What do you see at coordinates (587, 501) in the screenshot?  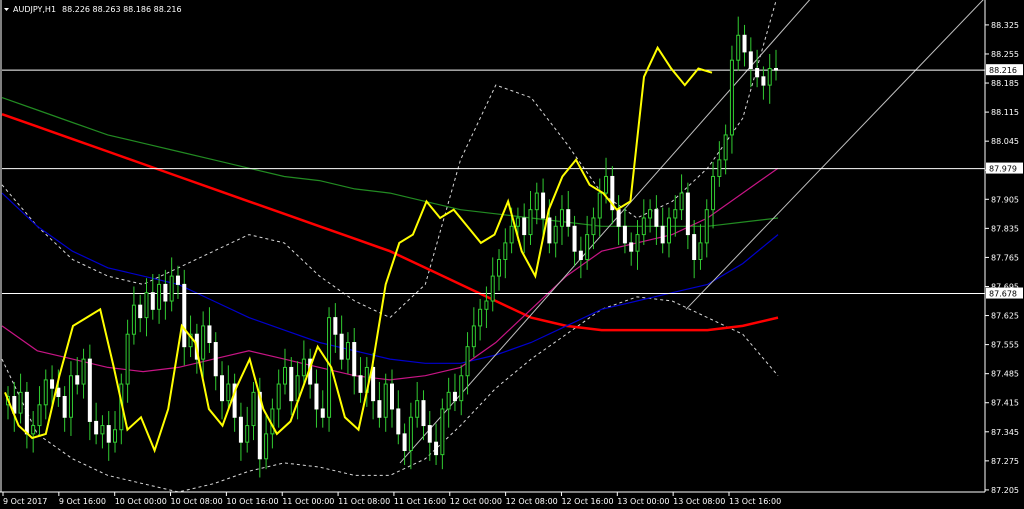 I see `x-tick-label: 12 Oct 16:00` at bounding box center [587, 501].